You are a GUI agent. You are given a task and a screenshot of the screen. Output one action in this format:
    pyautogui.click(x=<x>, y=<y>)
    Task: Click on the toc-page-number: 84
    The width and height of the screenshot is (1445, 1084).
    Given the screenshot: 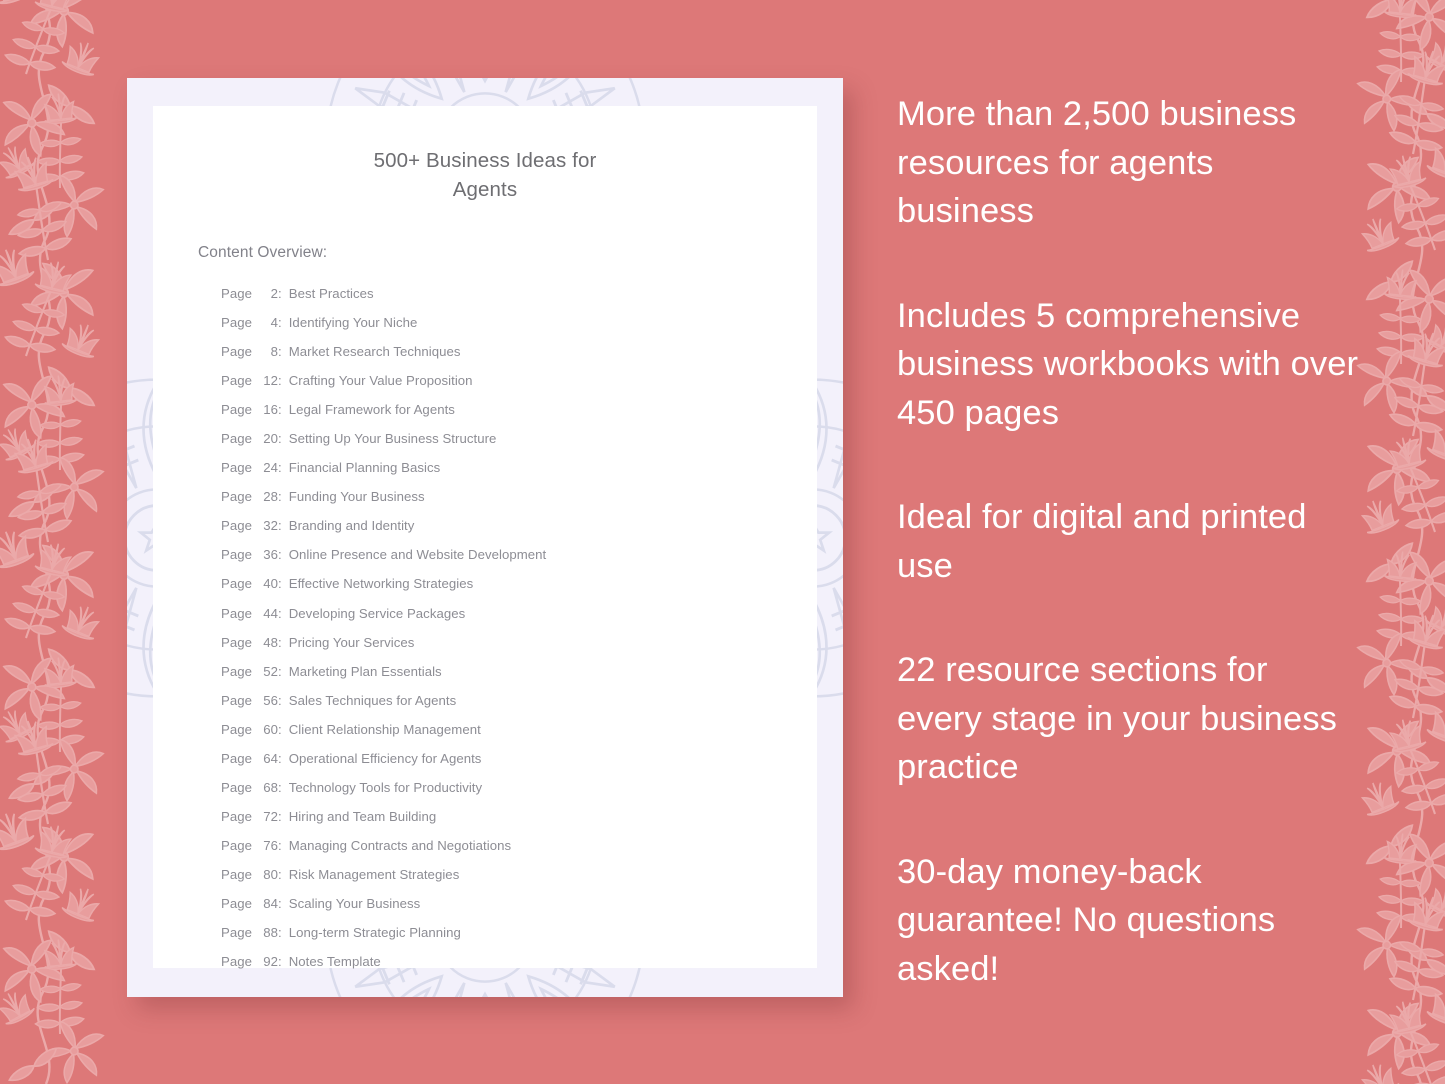 What is the action you would take?
    pyautogui.click(x=270, y=903)
    